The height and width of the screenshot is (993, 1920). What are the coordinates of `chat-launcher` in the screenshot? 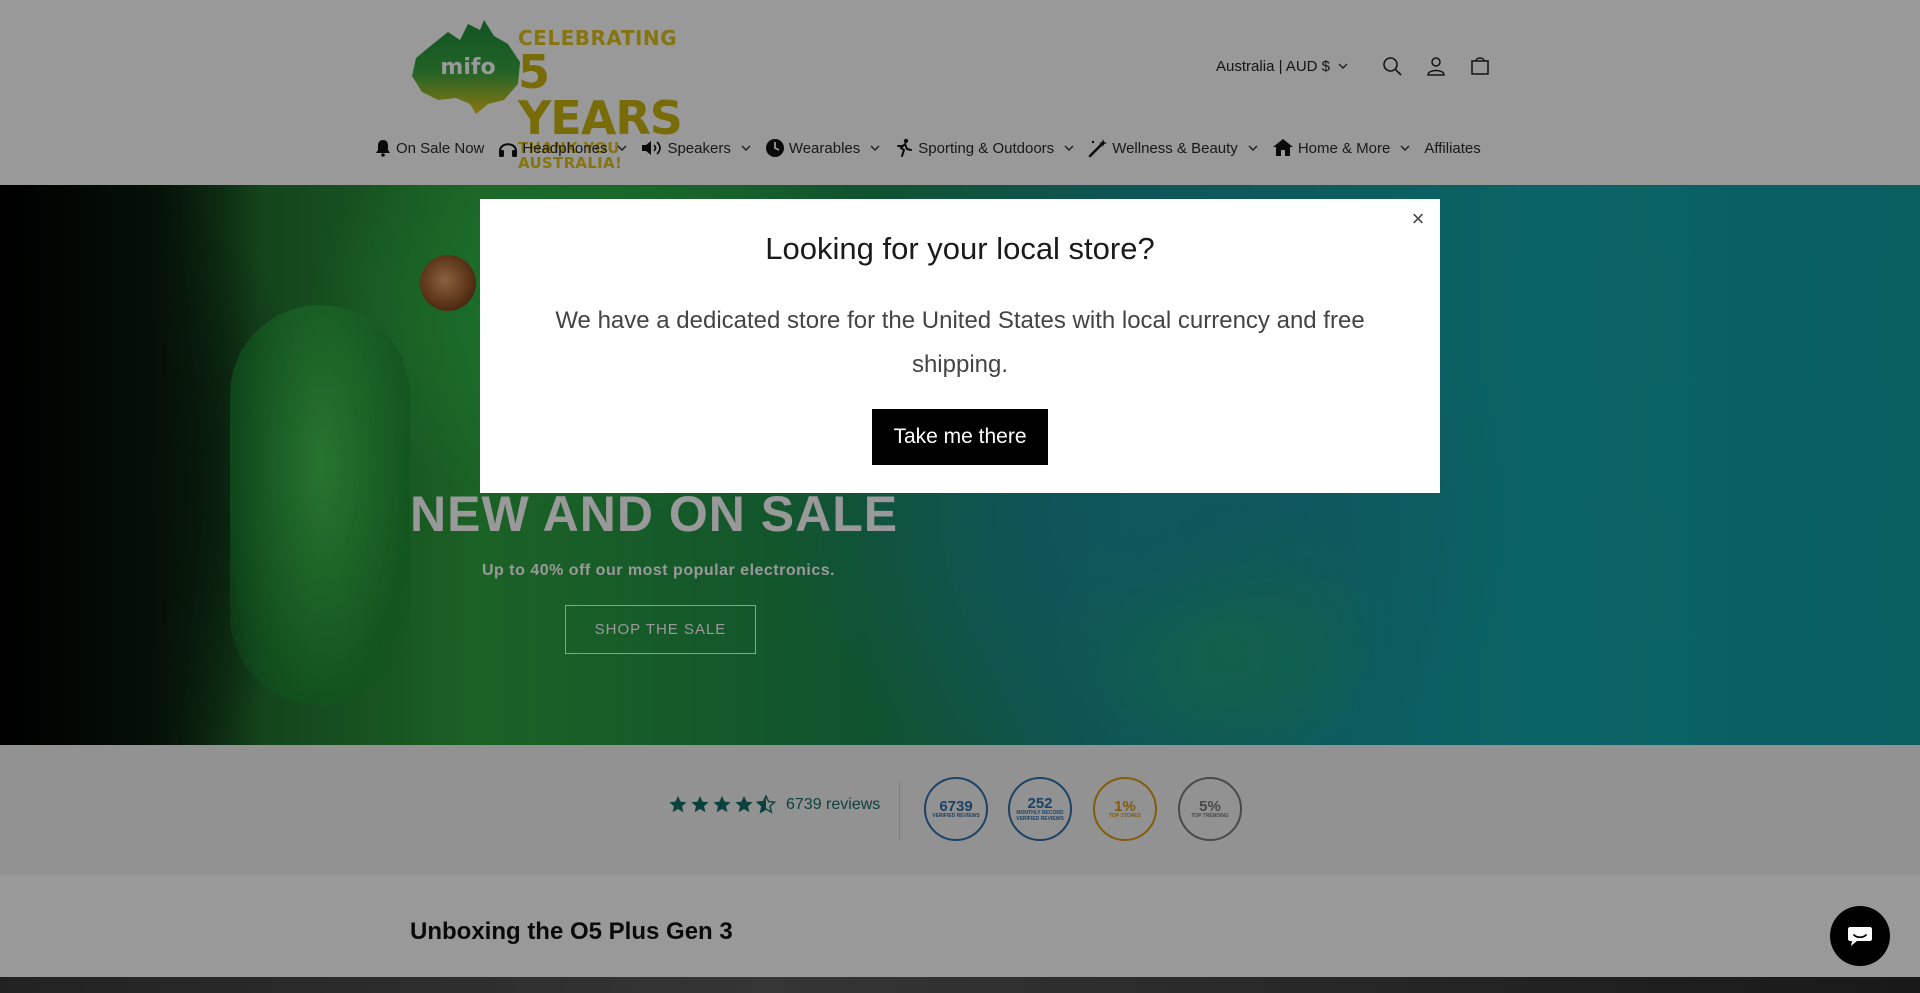 It's located at (1860, 936).